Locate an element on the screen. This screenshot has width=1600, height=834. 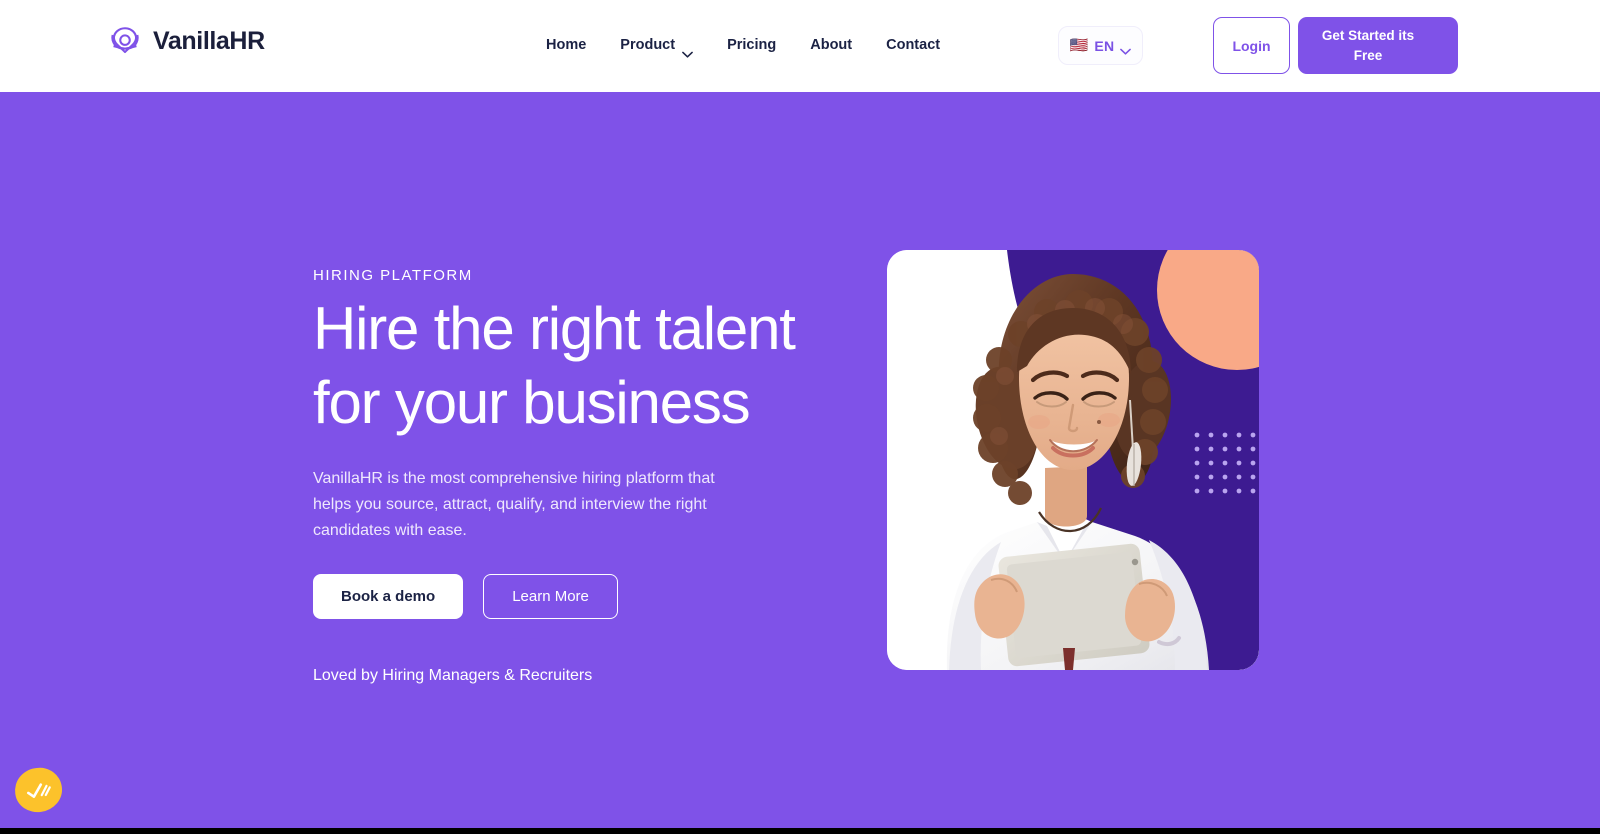
language-selector: 🇺🇸 EN is located at coordinates (1100, 45).